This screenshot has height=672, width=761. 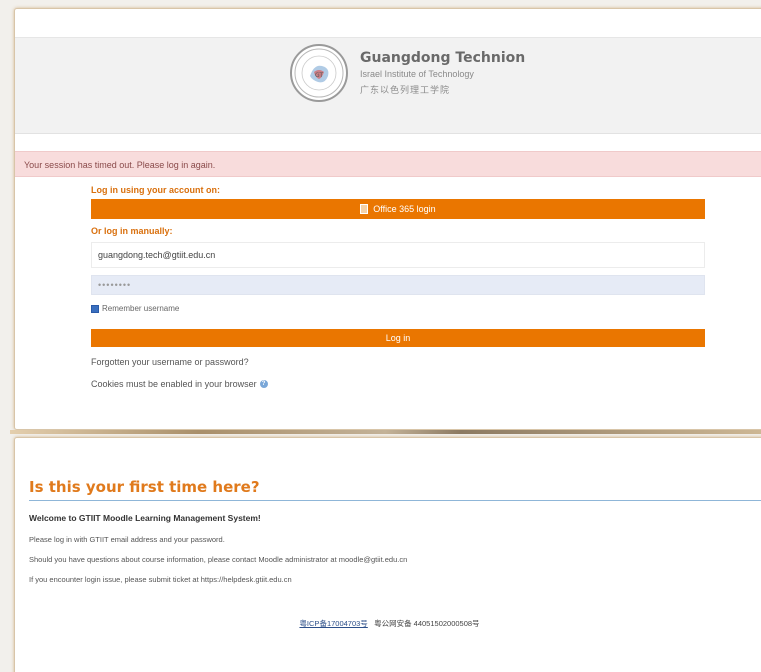 What do you see at coordinates (155, 190) in the screenshot?
I see `sso-heading: Log in using your account on:` at bounding box center [155, 190].